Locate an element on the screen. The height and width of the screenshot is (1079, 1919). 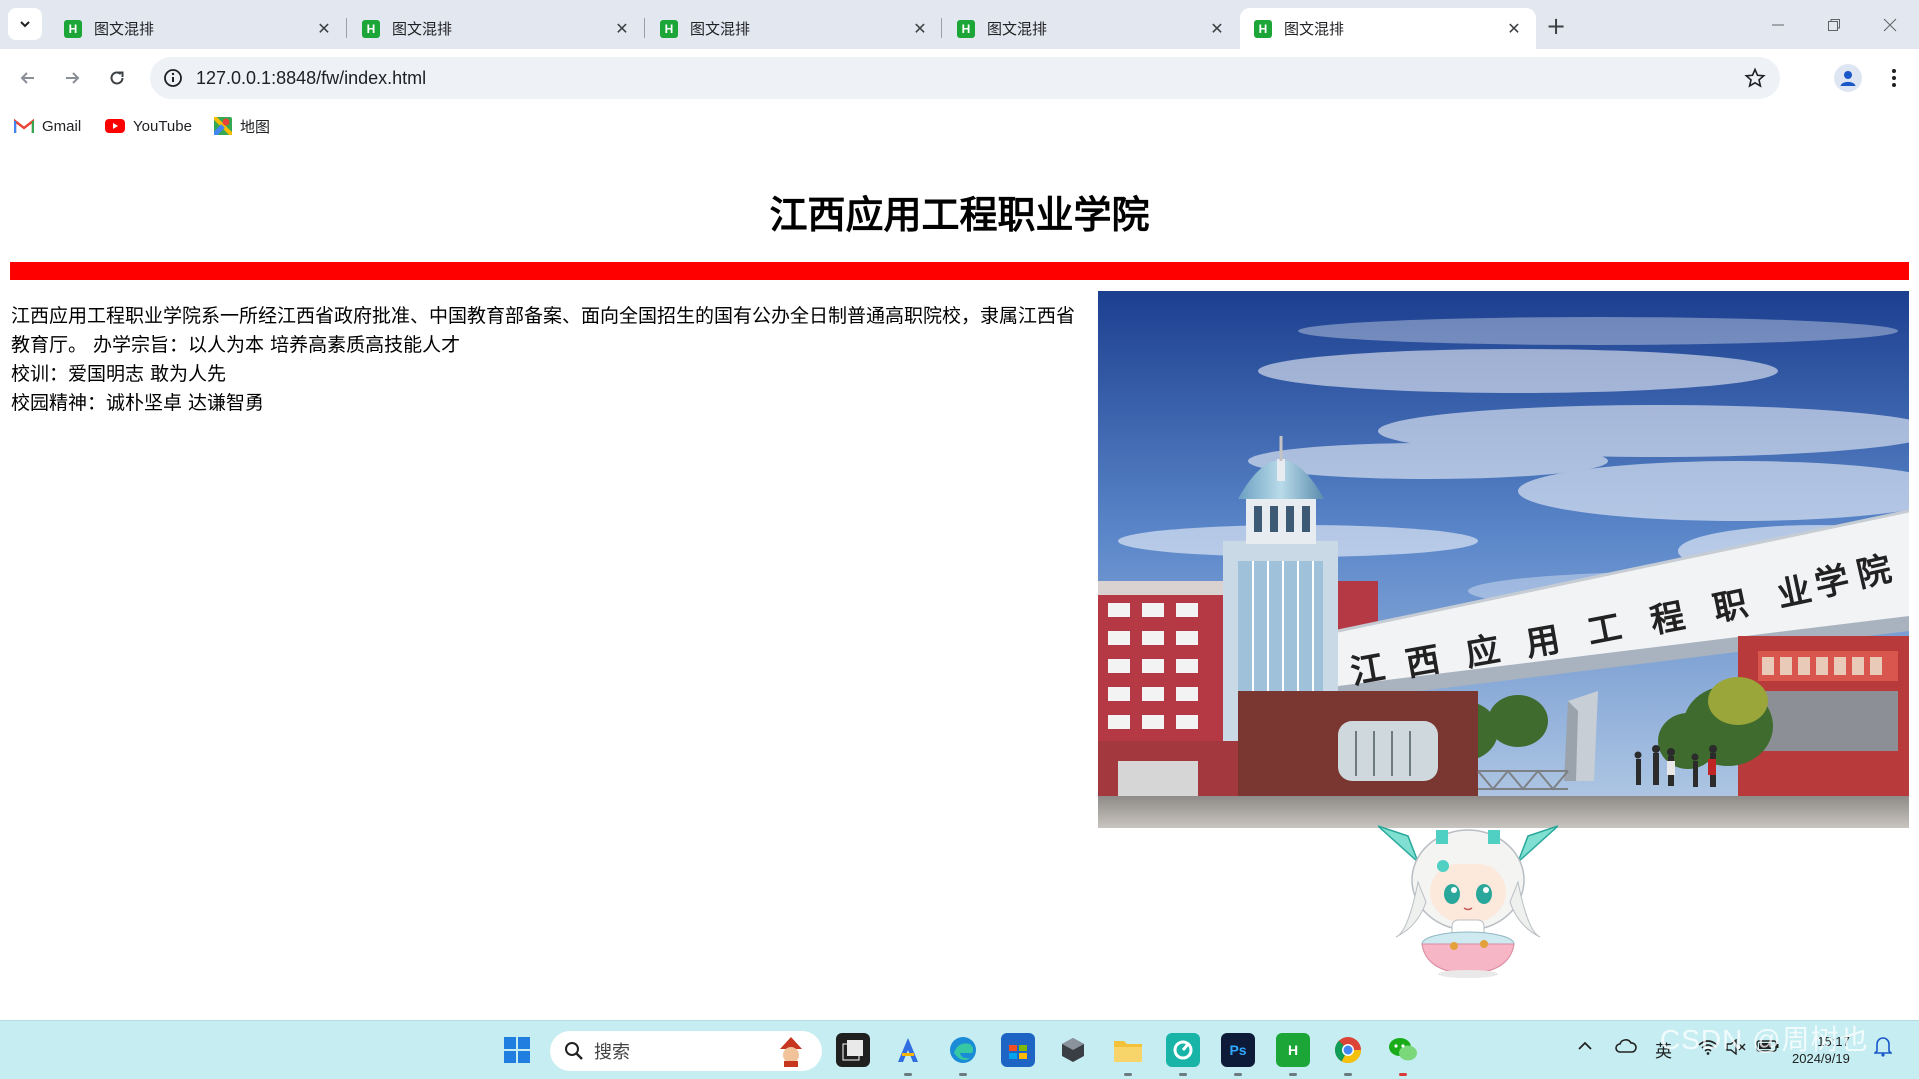
profile-avatar is located at coordinates (1848, 78).